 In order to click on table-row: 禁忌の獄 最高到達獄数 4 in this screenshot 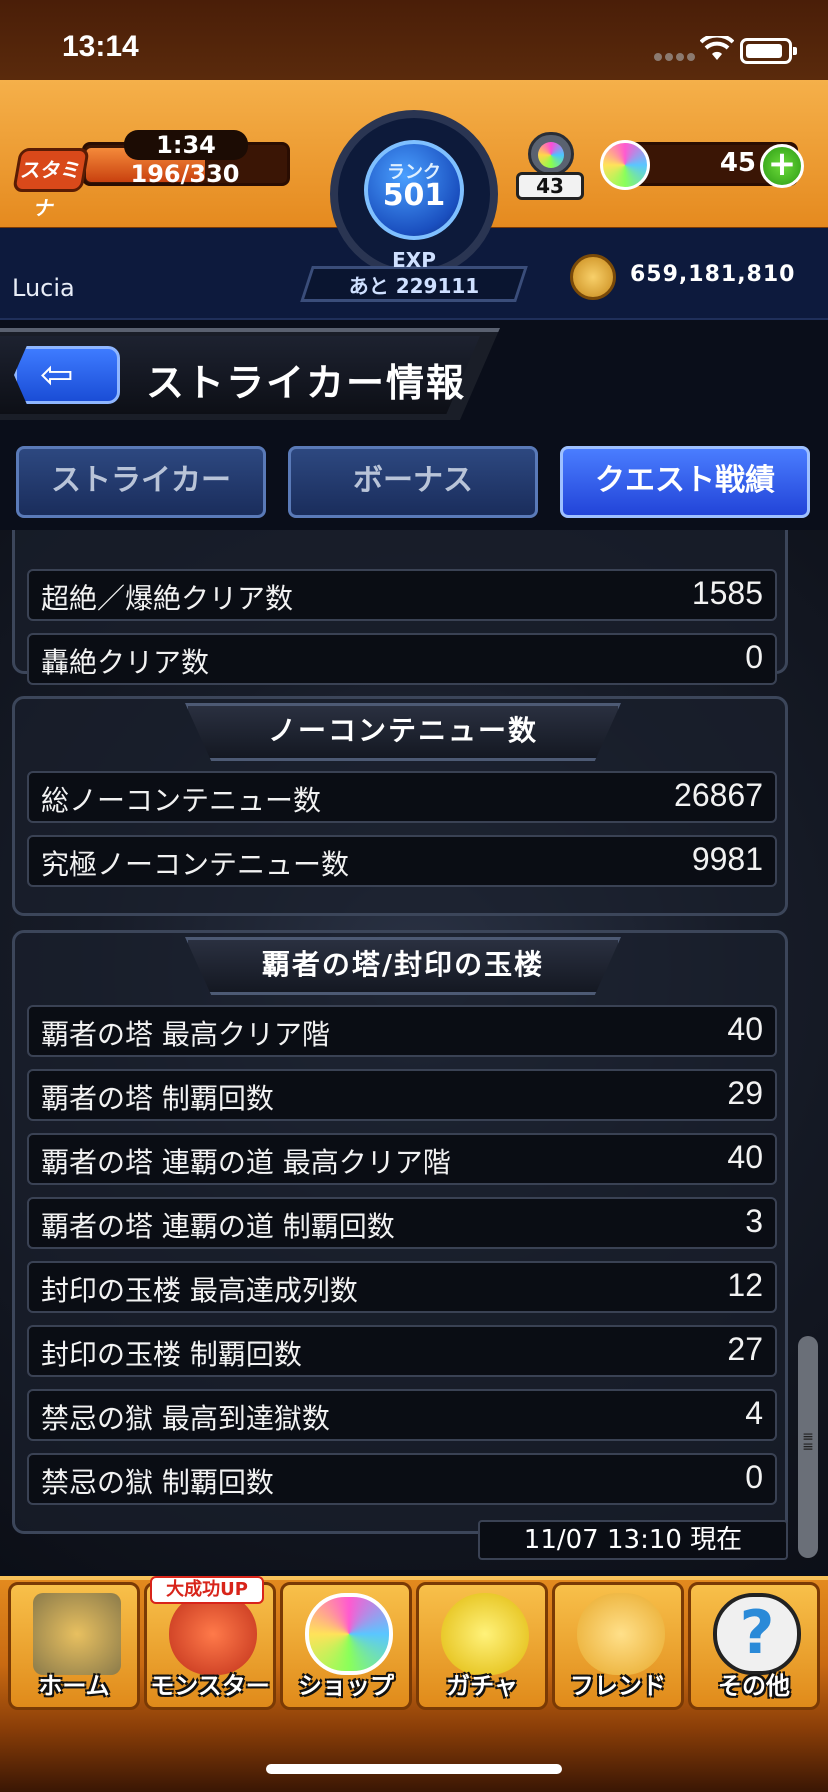, I will do `click(402, 1415)`.